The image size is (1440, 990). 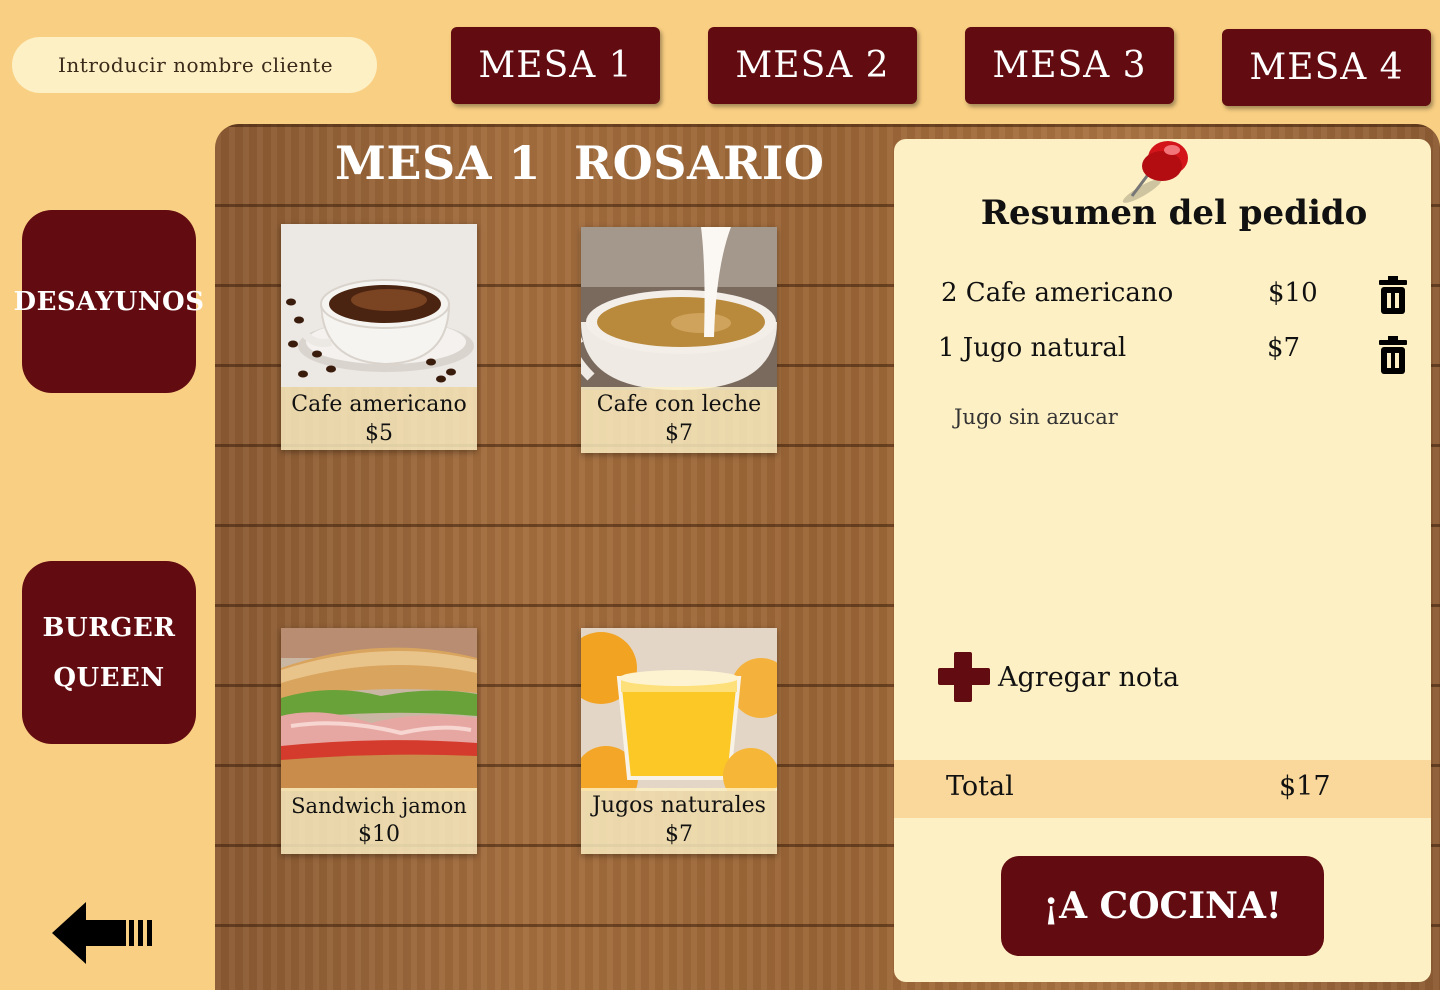 I want to click on add-note-button: Agregar nota, so click(x=1058, y=677).